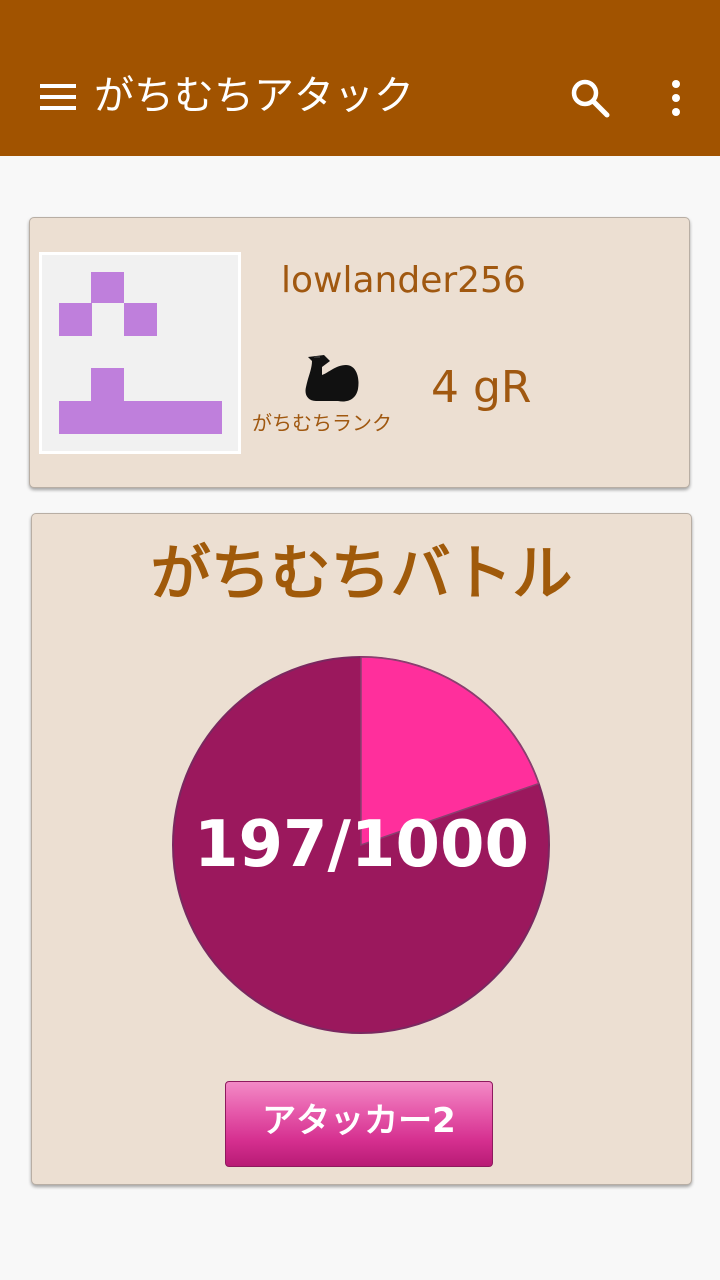  I want to click on battle-title: がちむちバトル, so click(361, 574).